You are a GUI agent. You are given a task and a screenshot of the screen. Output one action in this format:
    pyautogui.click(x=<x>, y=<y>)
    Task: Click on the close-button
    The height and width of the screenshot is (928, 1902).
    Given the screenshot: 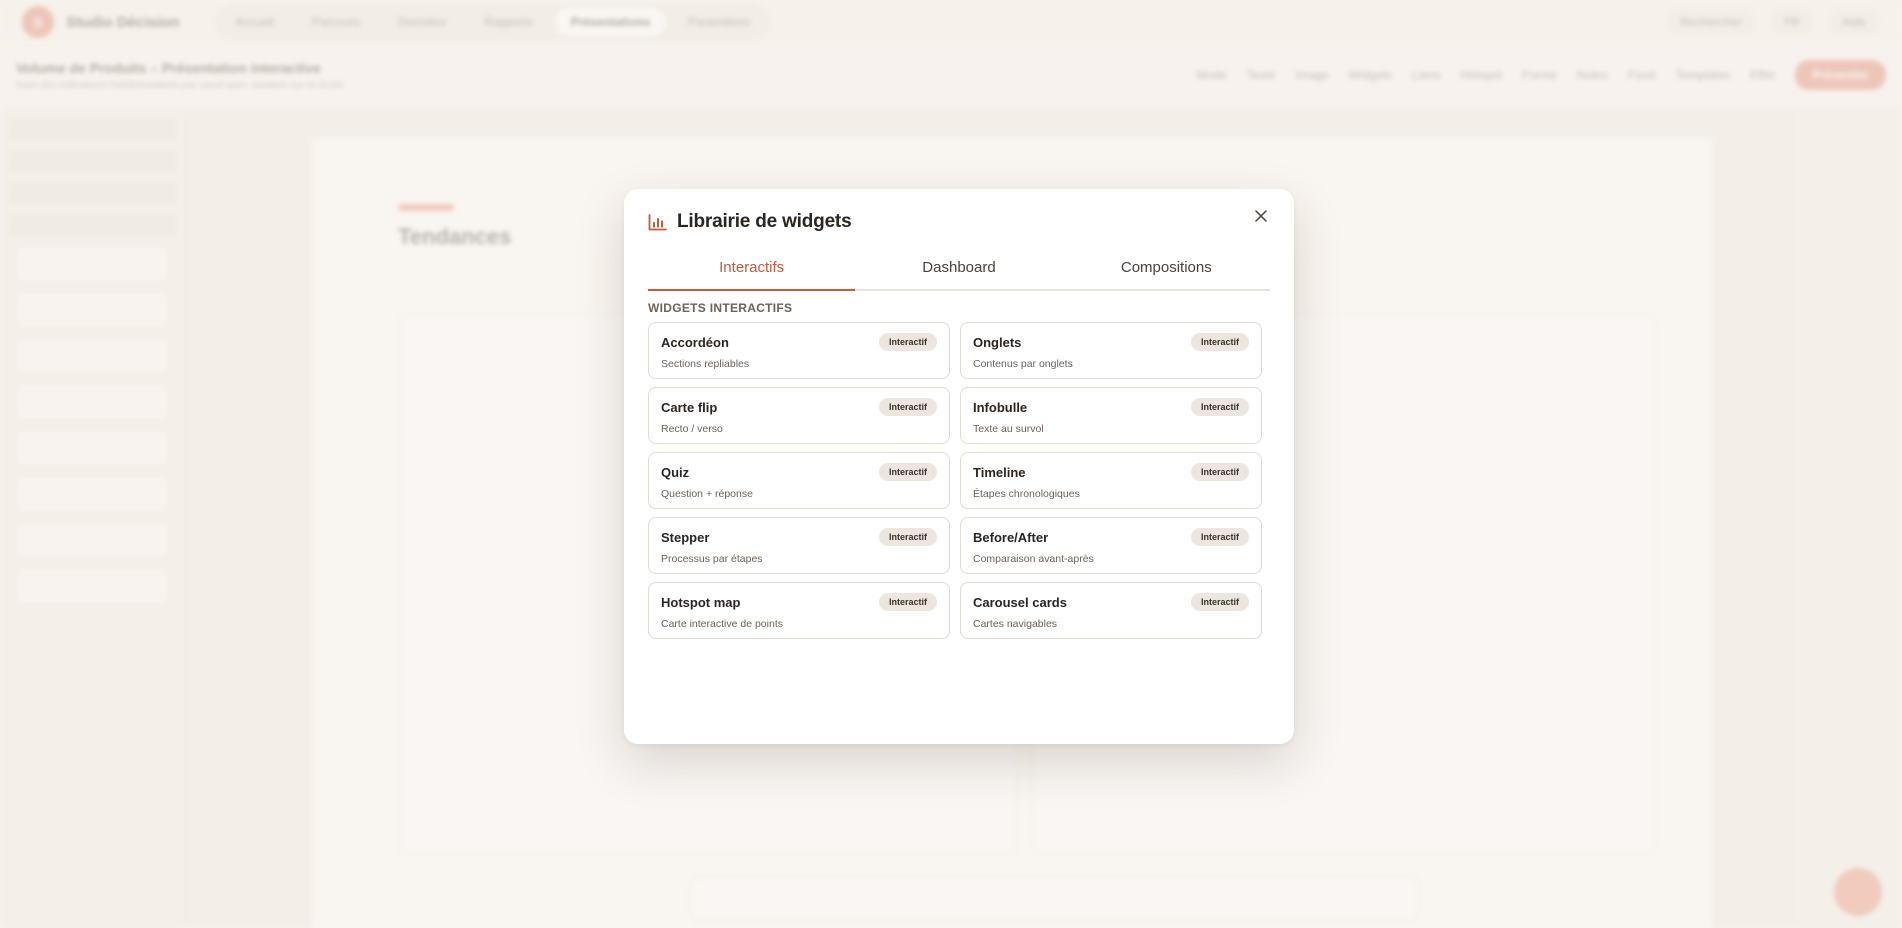 What is the action you would take?
    pyautogui.click(x=1261, y=218)
    